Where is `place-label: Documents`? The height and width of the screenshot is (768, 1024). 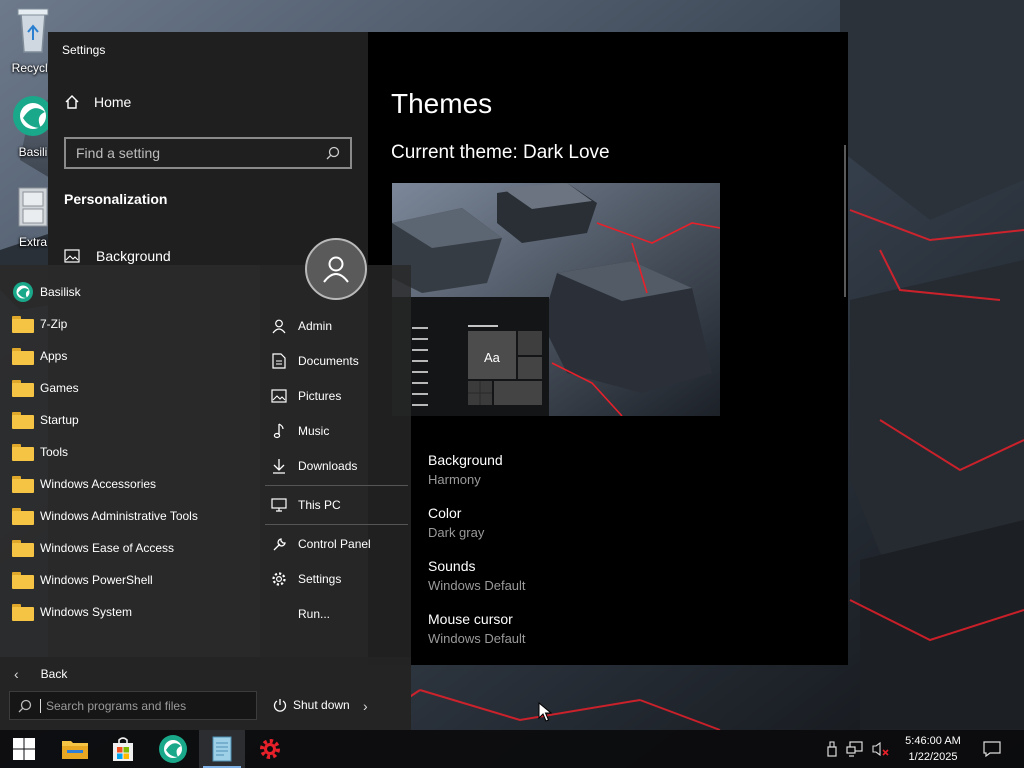 place-label: Documents is located at coordinates (328, 361).